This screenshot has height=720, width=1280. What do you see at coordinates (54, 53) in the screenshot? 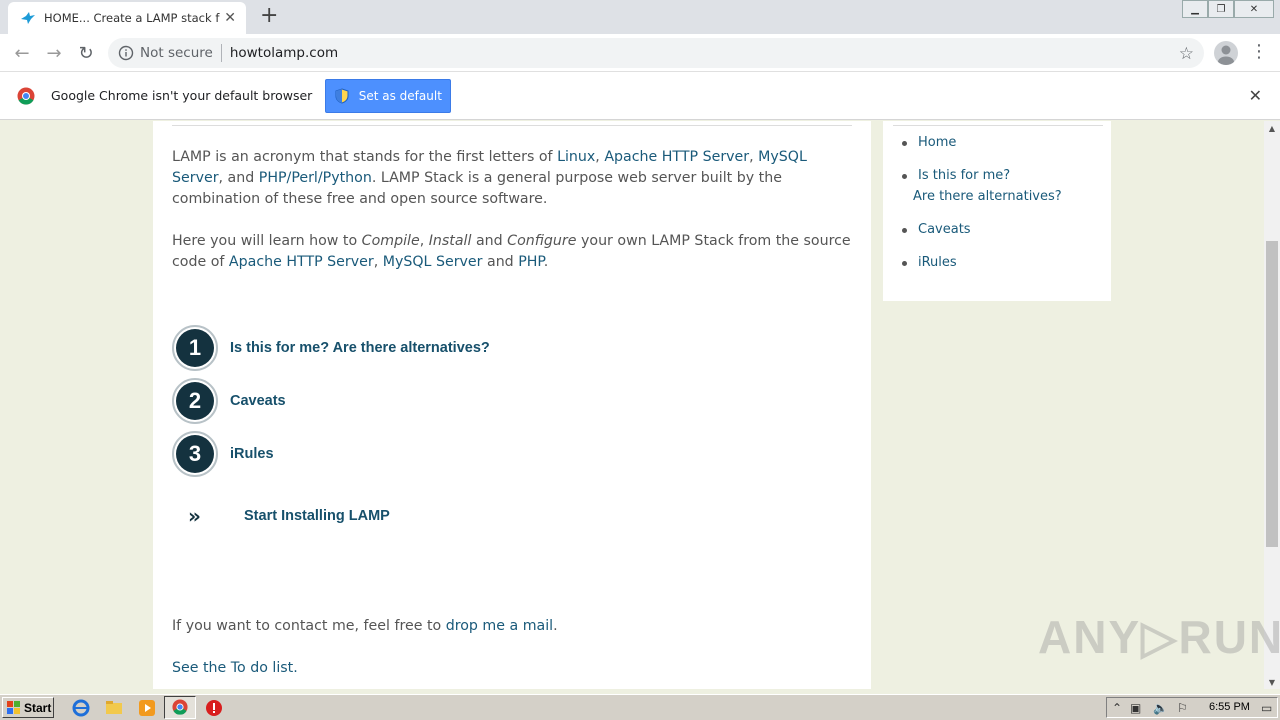
I see `forward-arrow-icon: →` at bounding box center [54, 53].